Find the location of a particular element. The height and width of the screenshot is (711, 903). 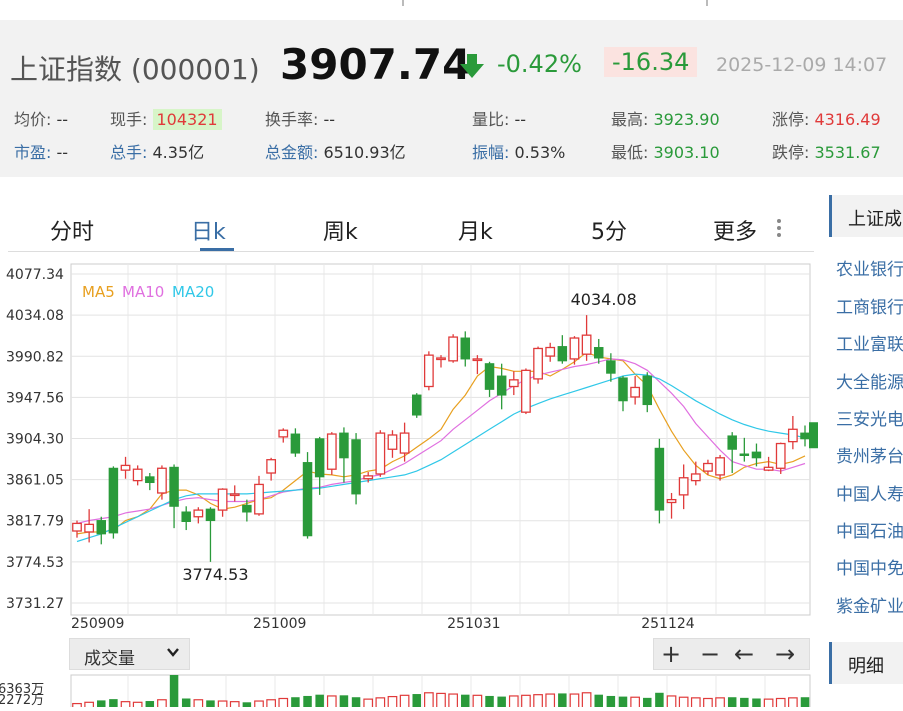

pan-right-button: → is located at coordinates (785, 654).